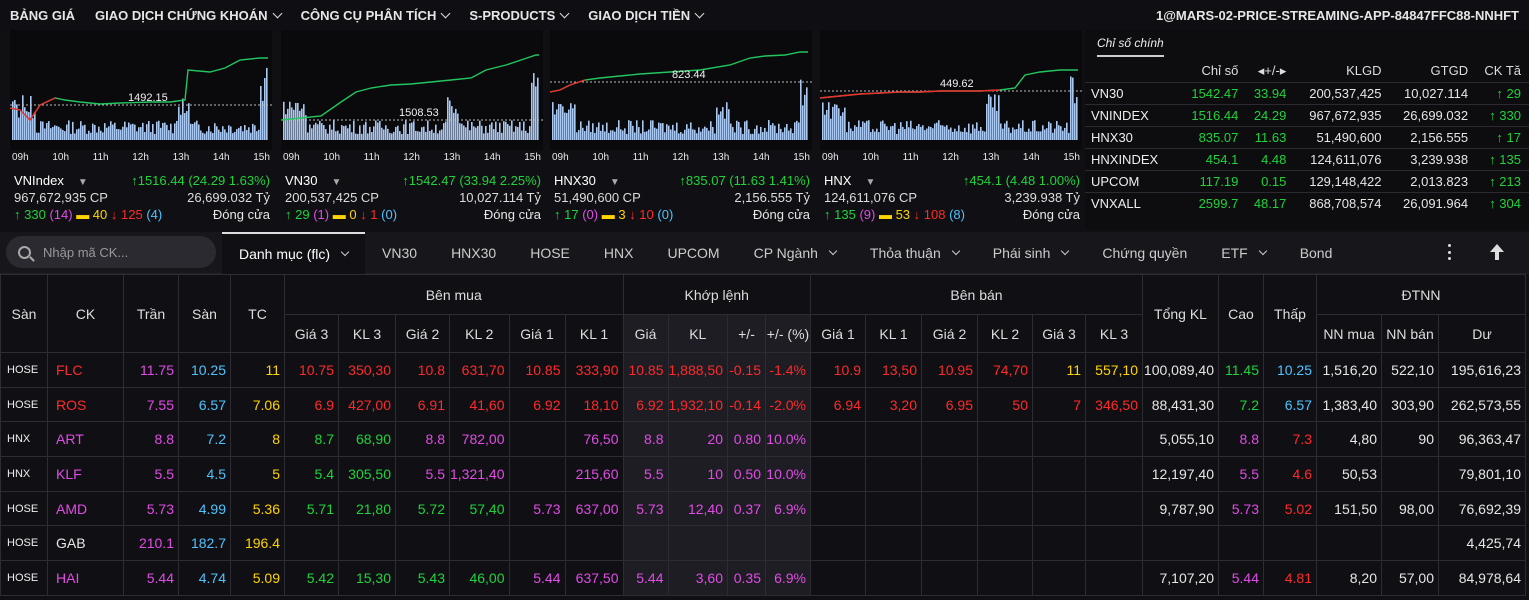 This screenshot has height=600, width=1529. I want to click on tab-cp-ng-nh: CP Ngành, so click(795, 253).